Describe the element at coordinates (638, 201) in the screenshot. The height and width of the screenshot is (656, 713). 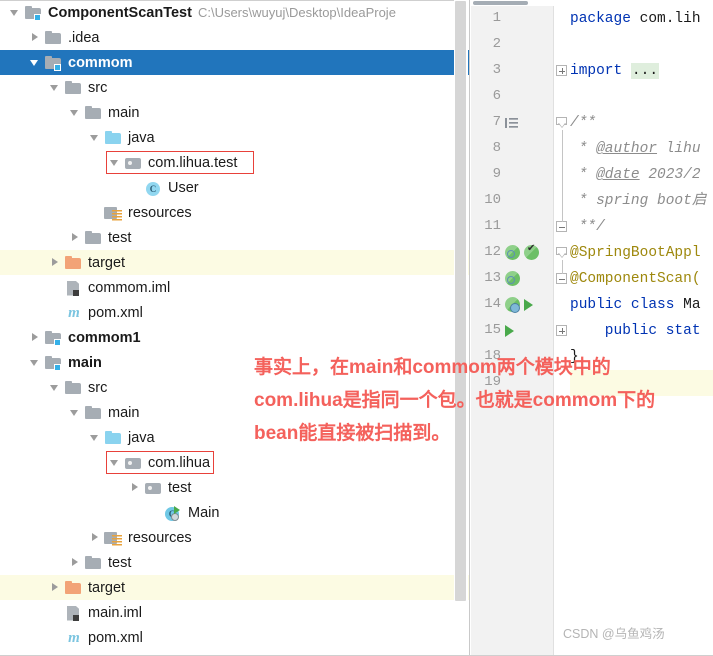
I see `code-line-10: * spring boot启` at that location.